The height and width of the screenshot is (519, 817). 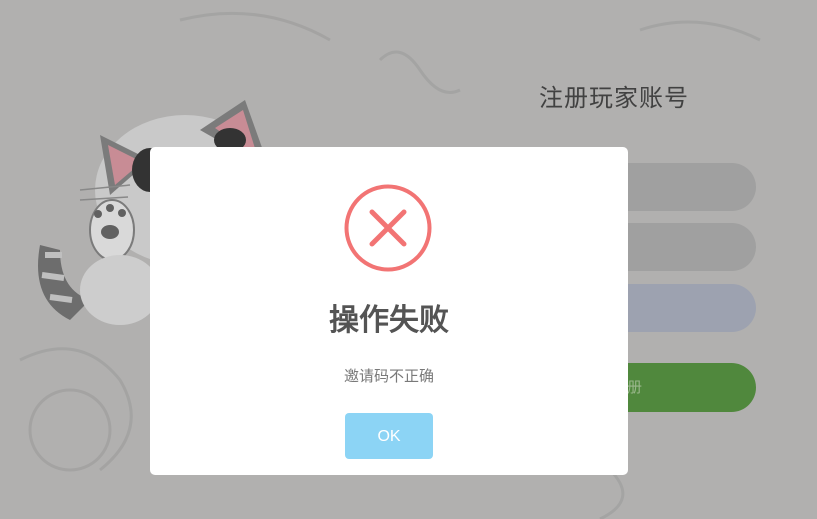 What do you see at coordinates (388, 376) in the screenshot?
I see `dialog-message: 邀请码不正确` at bounding box center [388, 376].